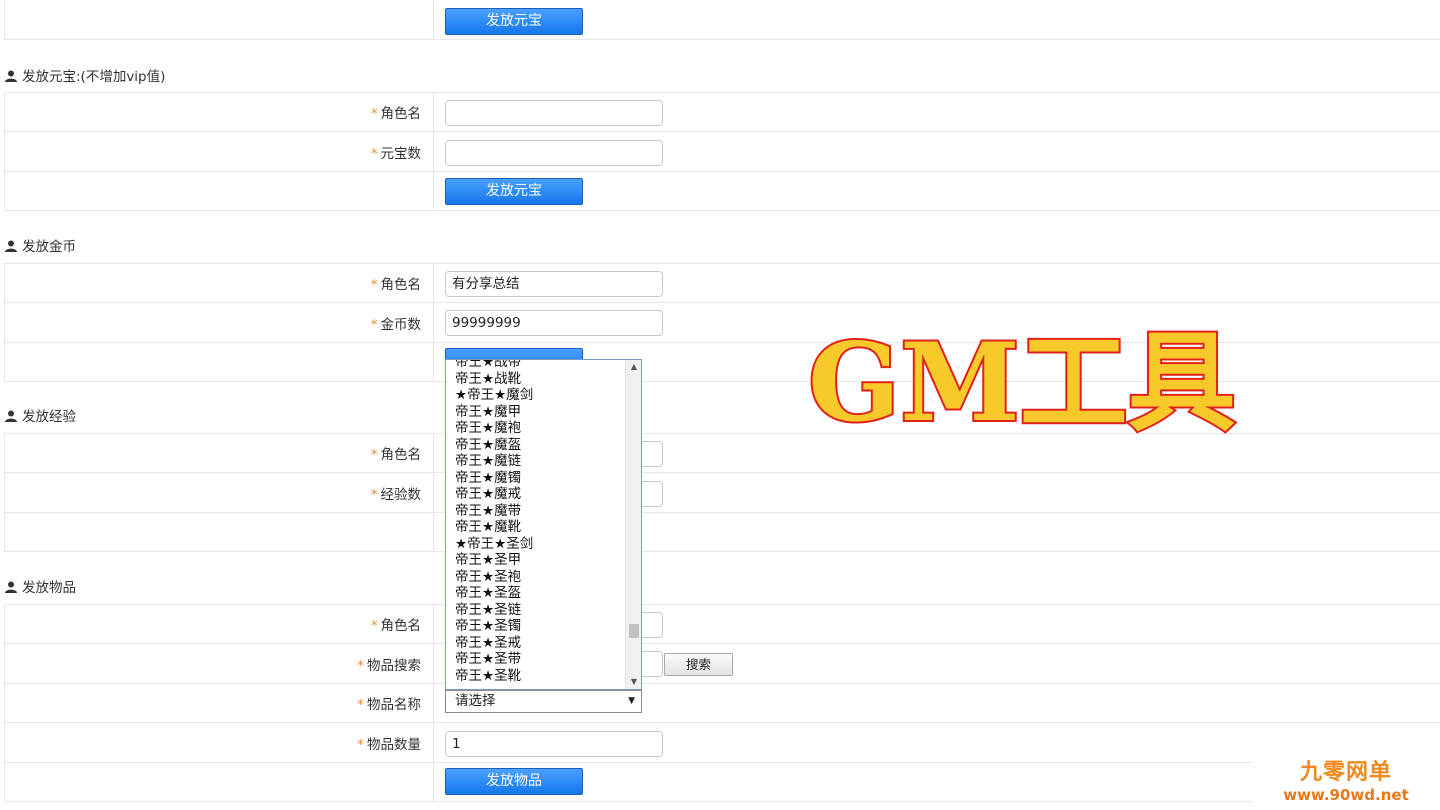 The image size is (1440, 810). Describe the element at coordinates (540, 643) in the screenshot. I see `dropdown-option: 帝王★圣戒` at that location.